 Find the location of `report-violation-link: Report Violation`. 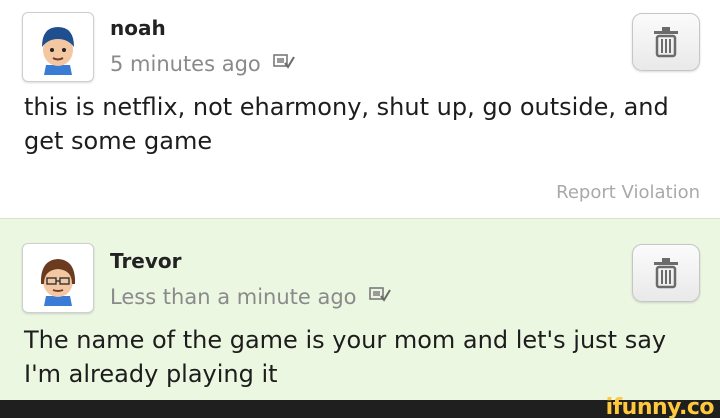

report-violation-link: Report Violation is located at coordinates (628, 192).